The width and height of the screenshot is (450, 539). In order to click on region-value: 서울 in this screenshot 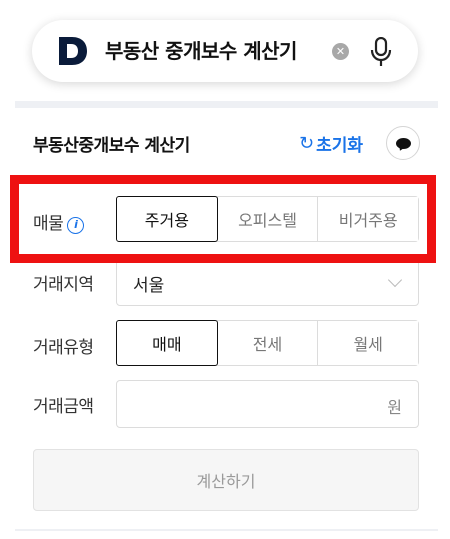, I will do `click(149, 286)`.